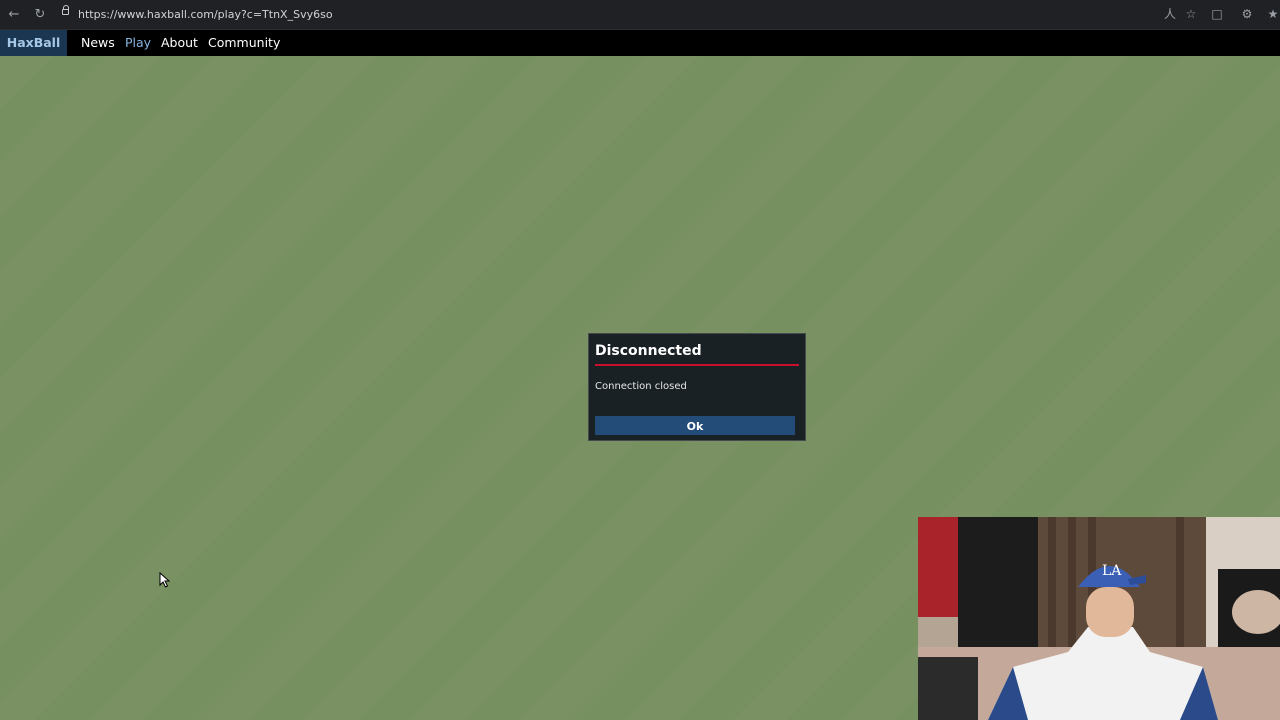 The width and height of the screenshot is (1280, 720). Describe the element at coordinates (65, 10) in the screenshot. I see `lock-icon` at that location.